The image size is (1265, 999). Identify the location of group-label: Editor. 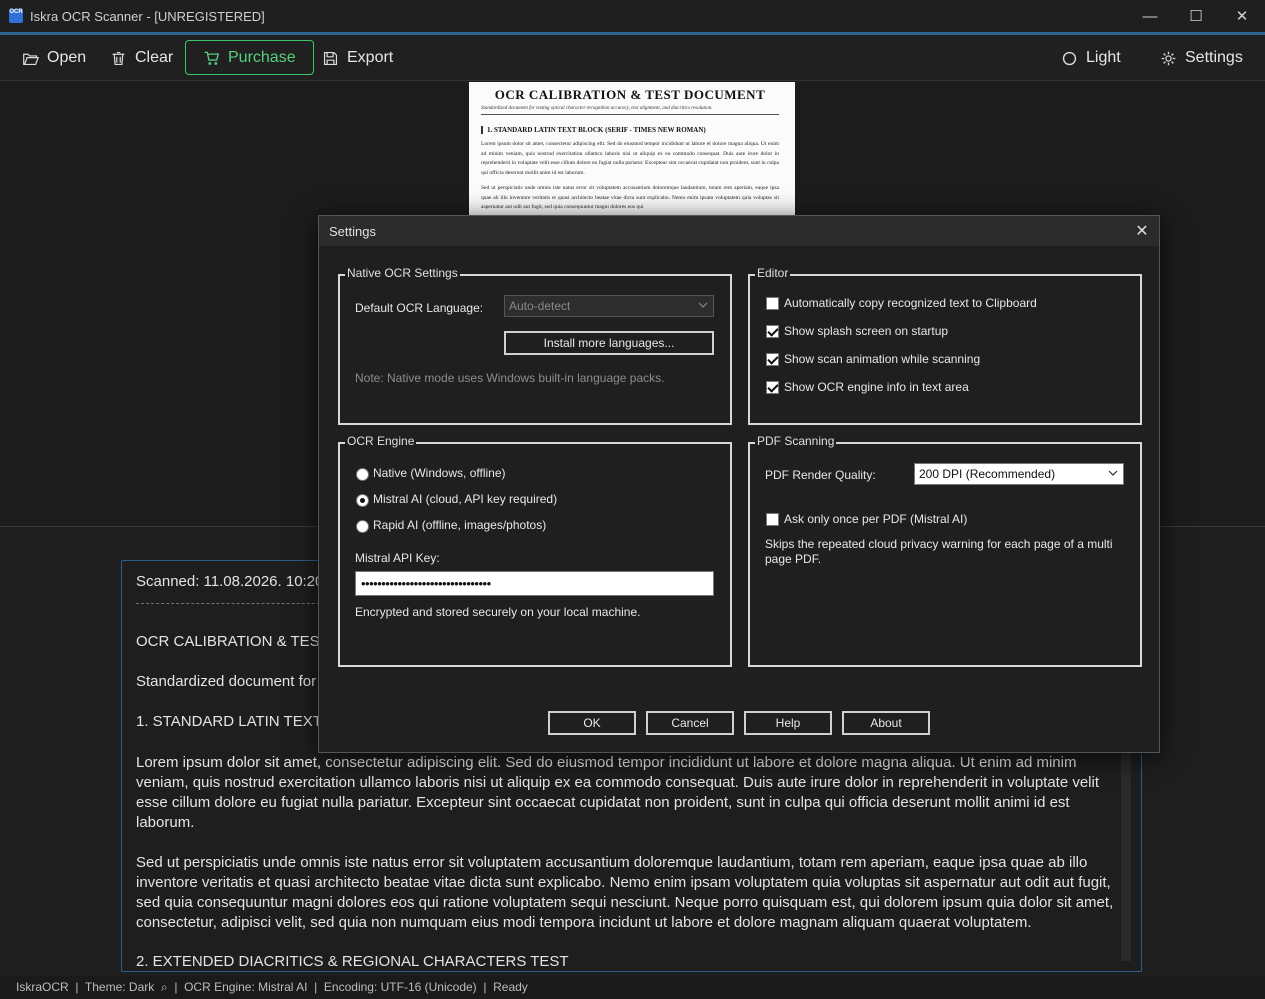
(773, 273).